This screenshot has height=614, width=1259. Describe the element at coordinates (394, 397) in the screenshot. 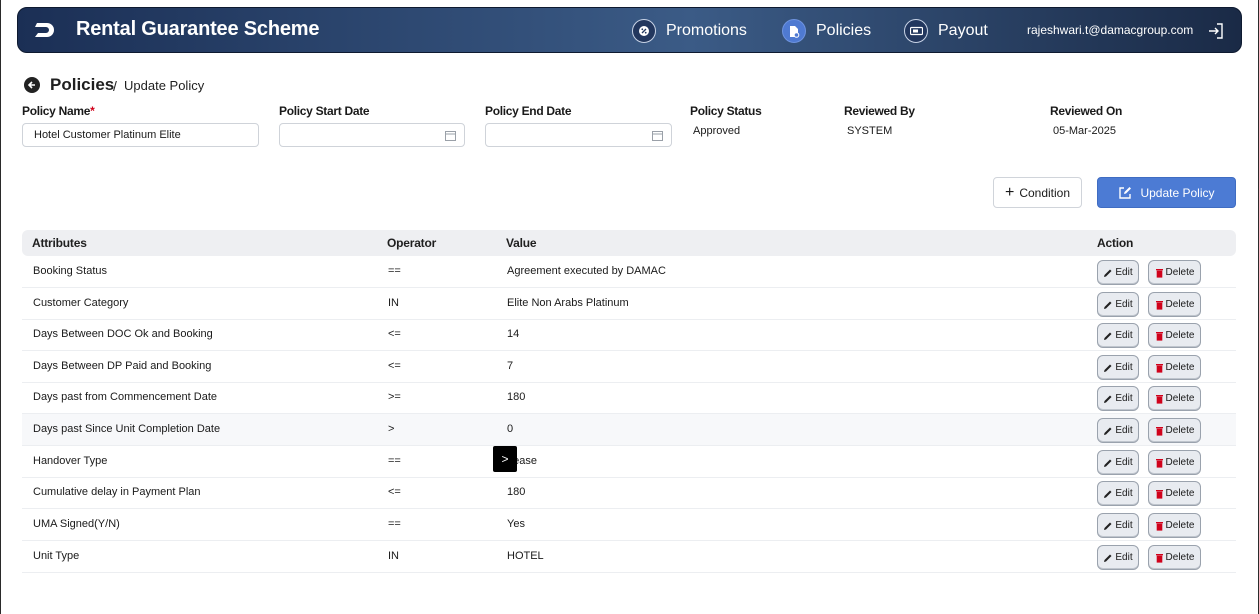

I see `operator-cell: >=` at that location.